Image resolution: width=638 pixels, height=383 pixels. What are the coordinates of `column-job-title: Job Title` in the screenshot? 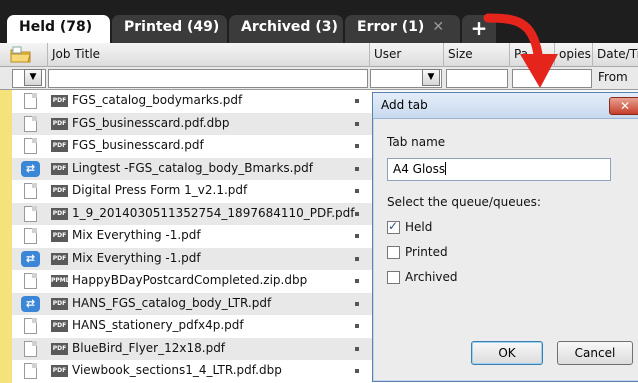 It's located at (209, 55).